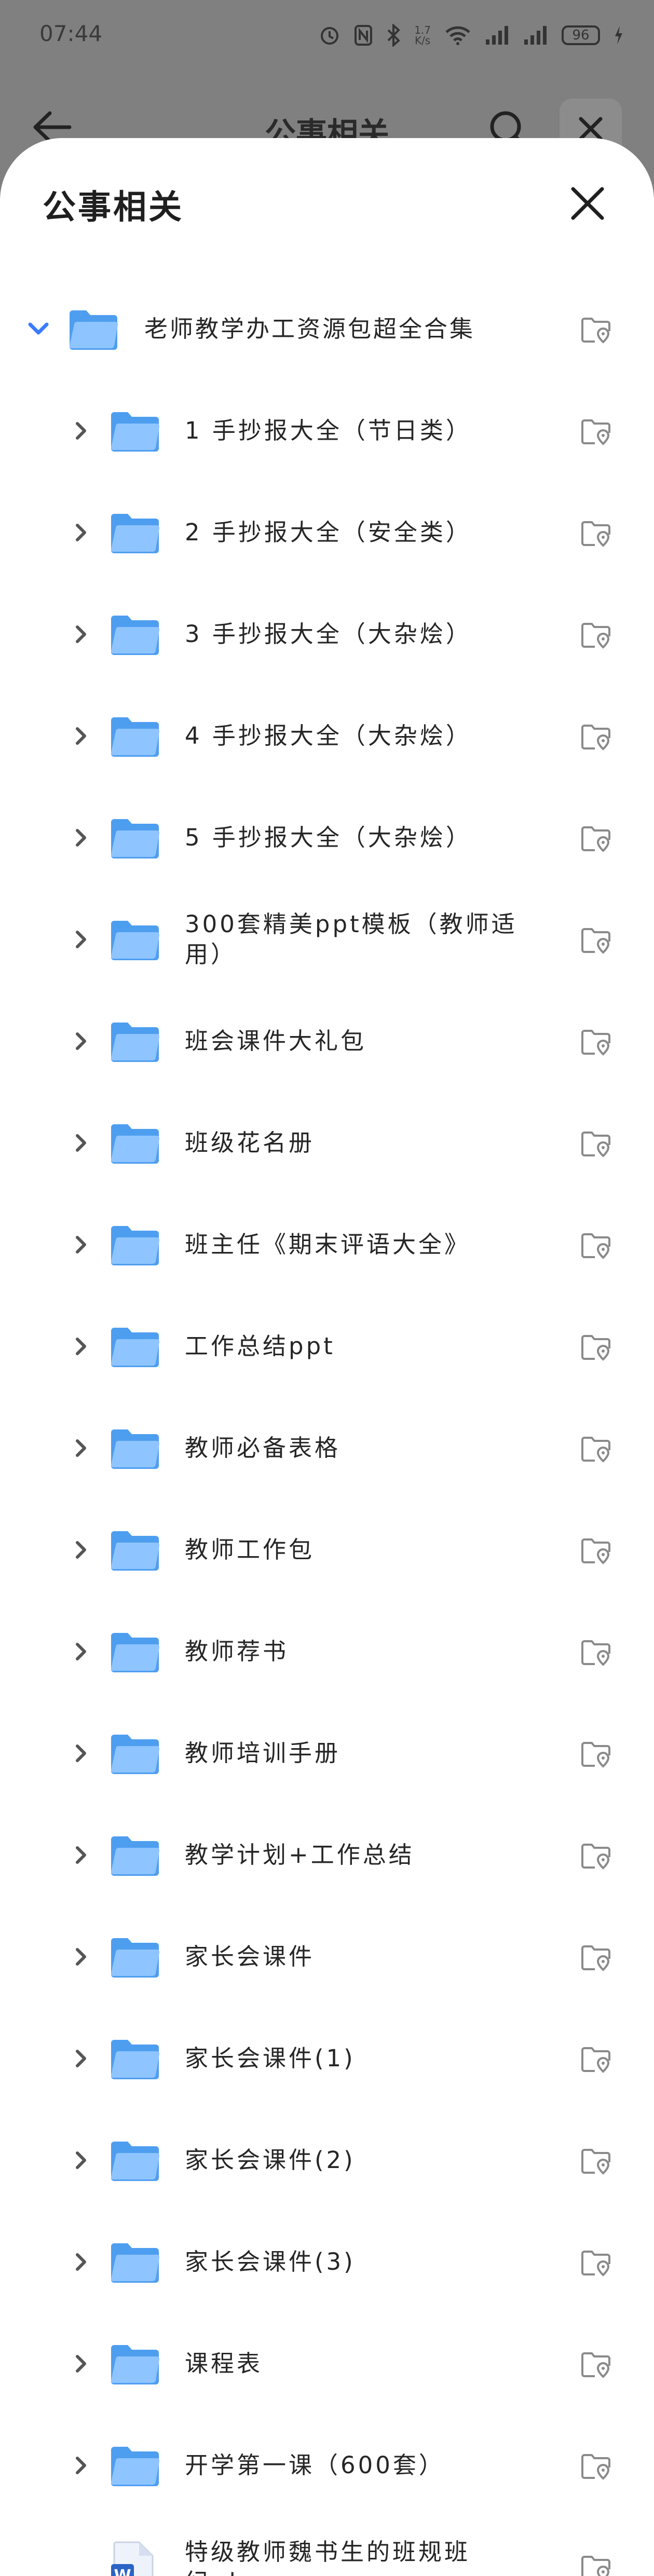  Describe the element at coordinates (224, 2363) in the screenshot. I see `tree-item-label: 课程表` at that location.